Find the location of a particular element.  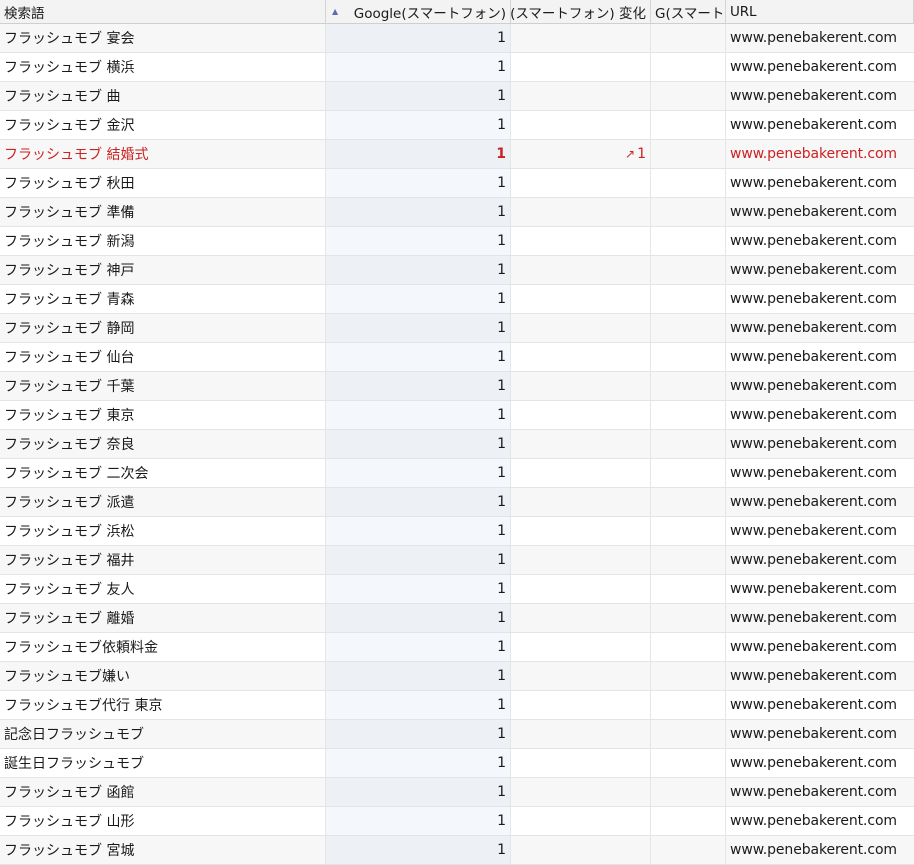

table-row: フラッシュモブ 曲 1 www.penebakerent.com is located at coordinates (457, 96).